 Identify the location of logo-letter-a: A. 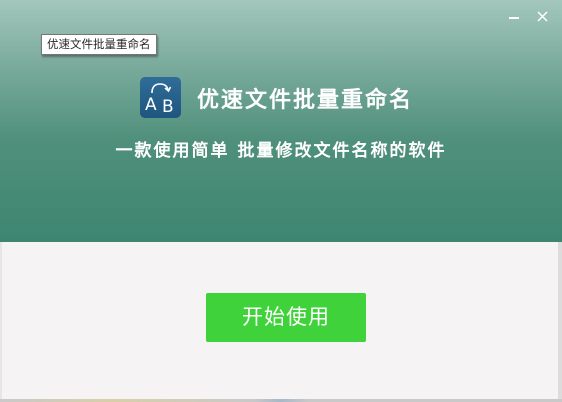
(151, 105).